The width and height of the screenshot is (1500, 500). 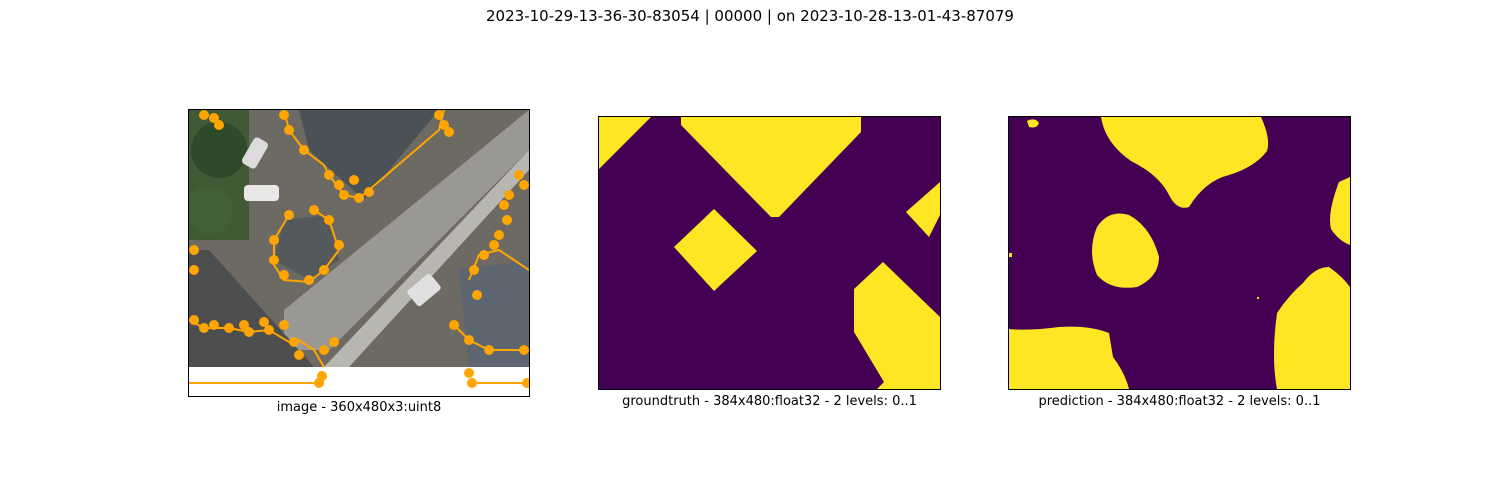 I want to click on prediction-mask-frame, so click(x=1179, y=253).